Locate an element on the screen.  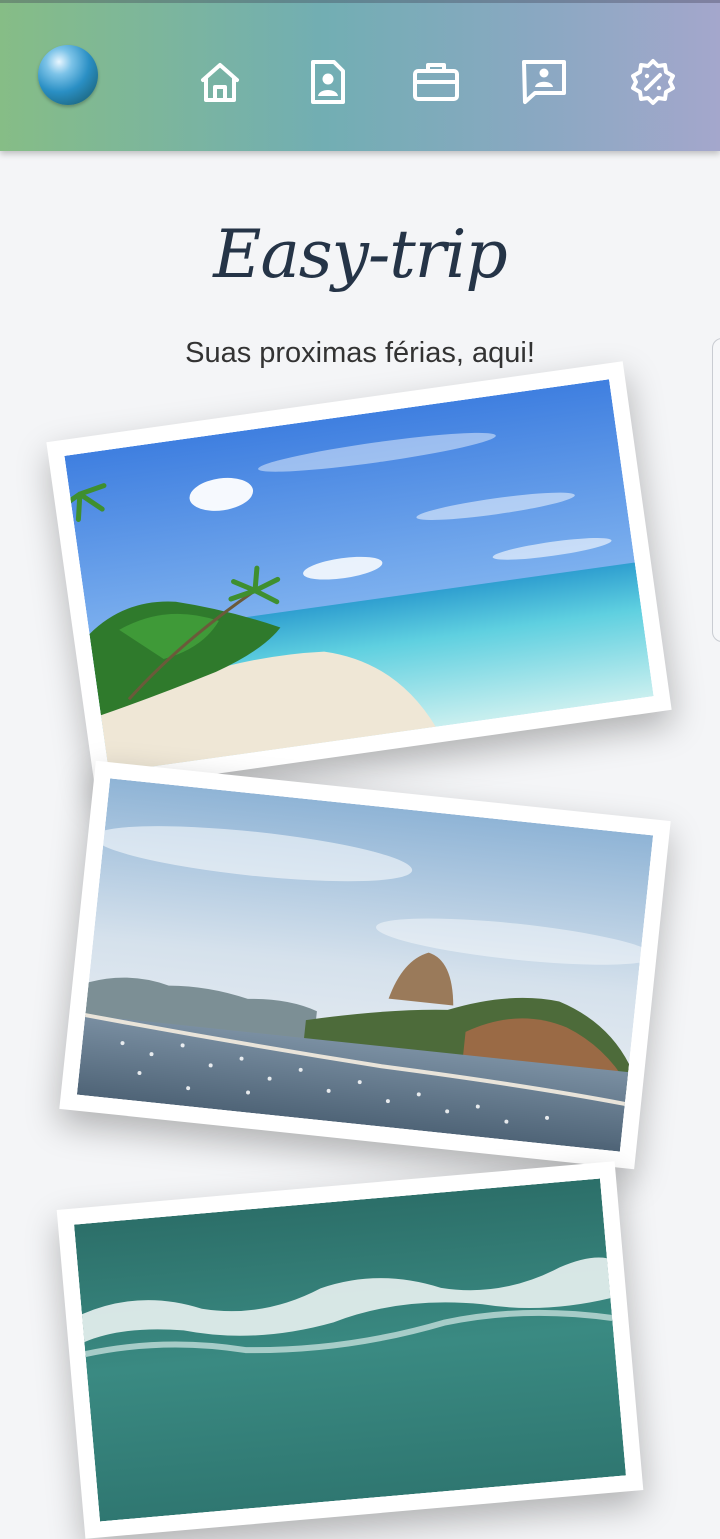
briefcase-icon is located at coordinates (436, 82).